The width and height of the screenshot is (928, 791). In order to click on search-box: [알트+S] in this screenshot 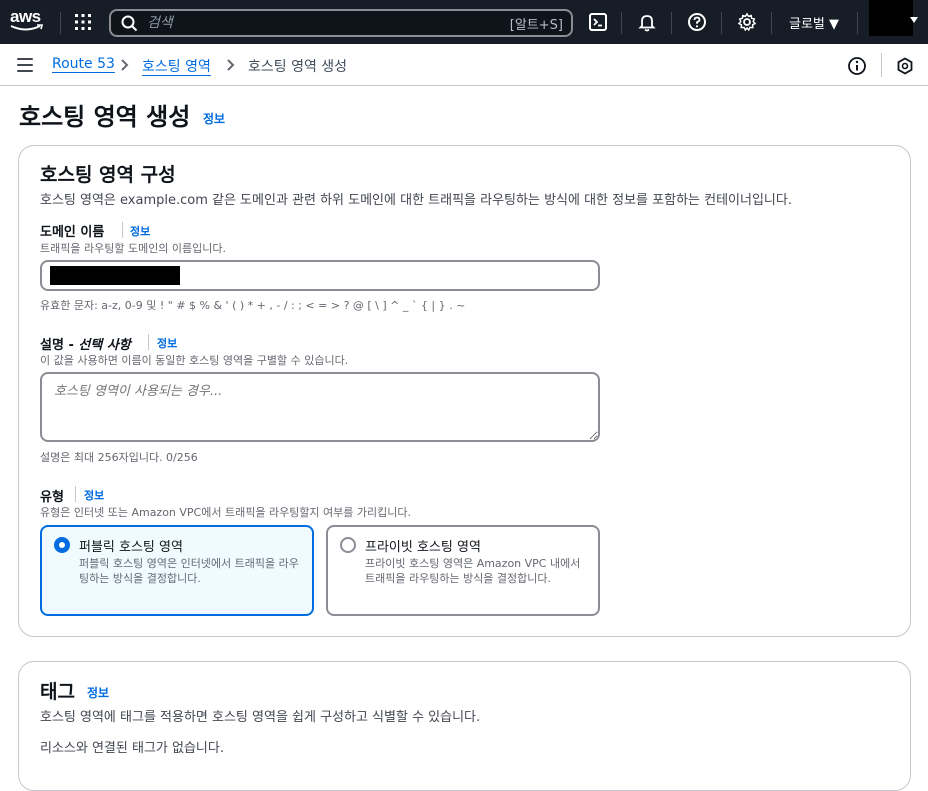, I will do `click(341, 23)`.